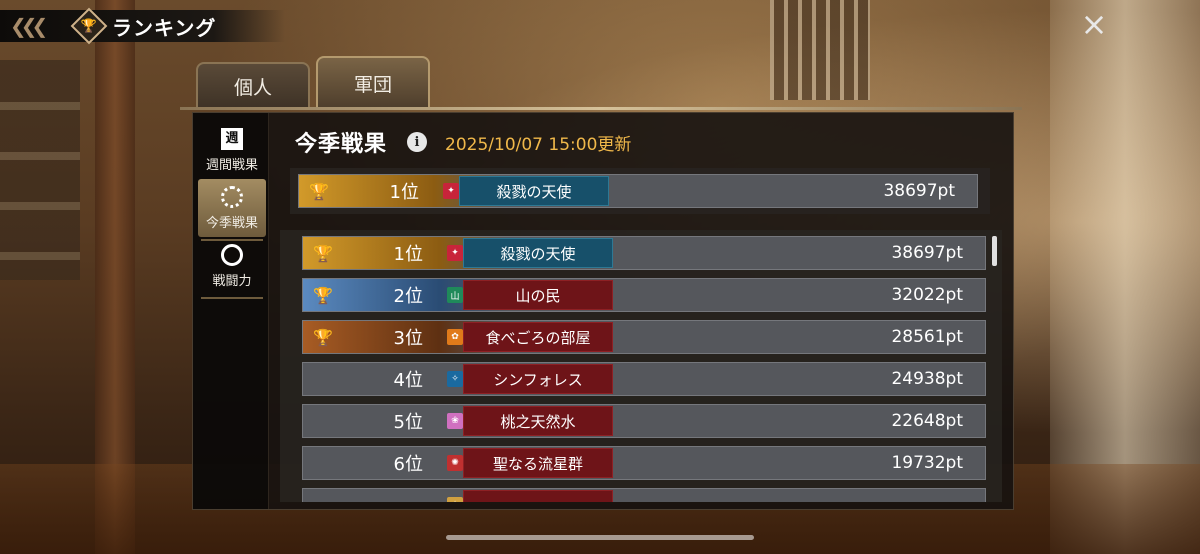 The image size is (1200, 554). I want to click on table-row: 6位 ✺ 聖なる流星群 19732pt, so click(644, 463).